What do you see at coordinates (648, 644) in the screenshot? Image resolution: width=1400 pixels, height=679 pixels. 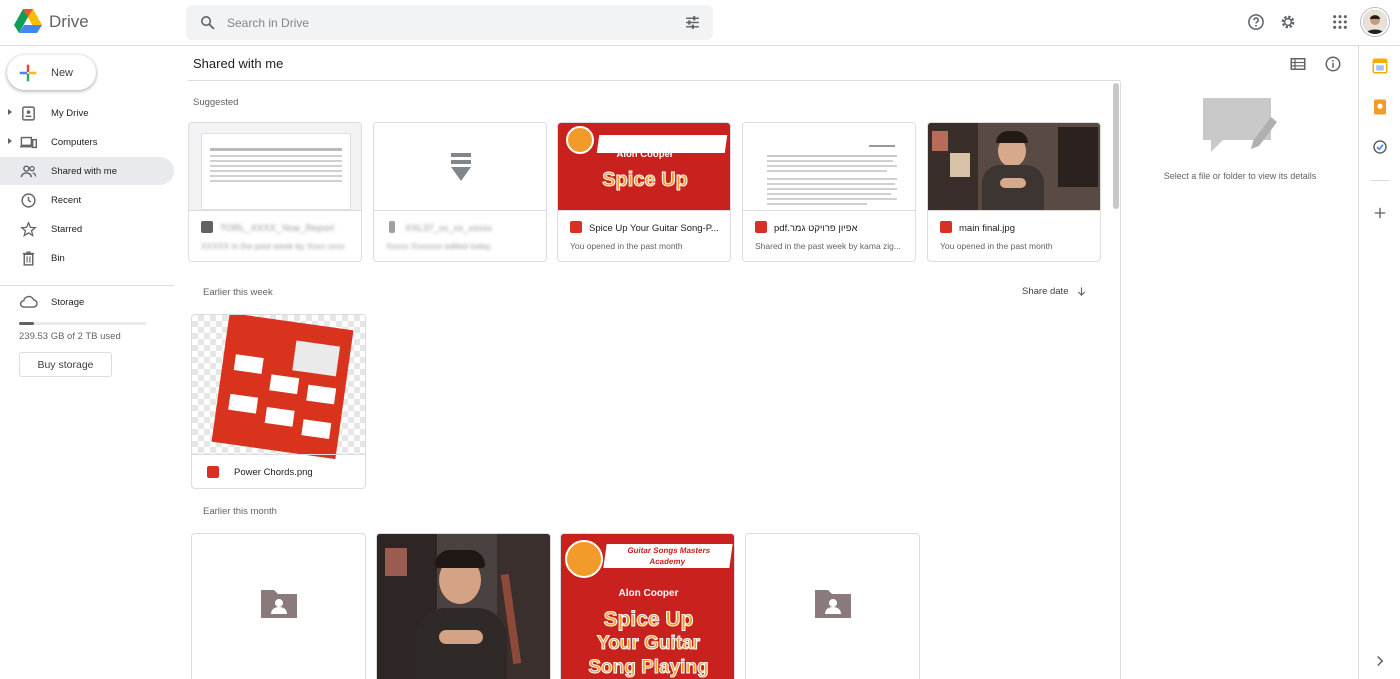 I see `poster-title: Your Guitar` at bounding box center [648, 644].